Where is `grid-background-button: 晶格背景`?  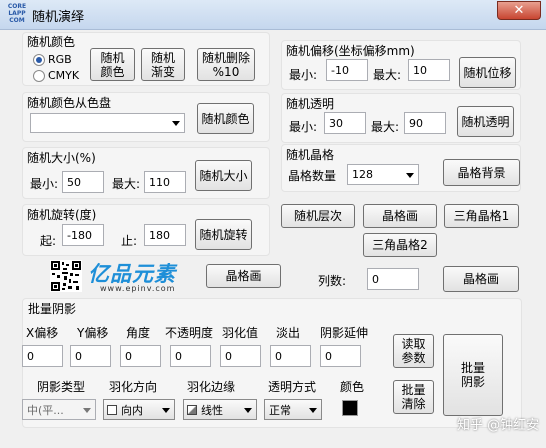
grid-background-button: 晶格背景 is located at coordinates (481, 172).